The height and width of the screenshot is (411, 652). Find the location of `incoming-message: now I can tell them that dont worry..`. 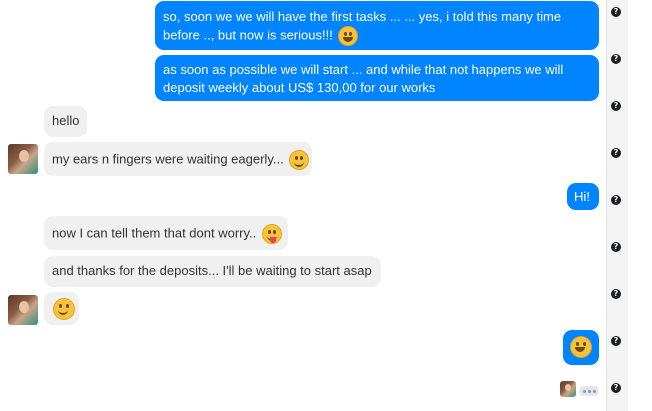

incoming-message: now I can tell them that dont worry.. is located at coordinates (166, 233).